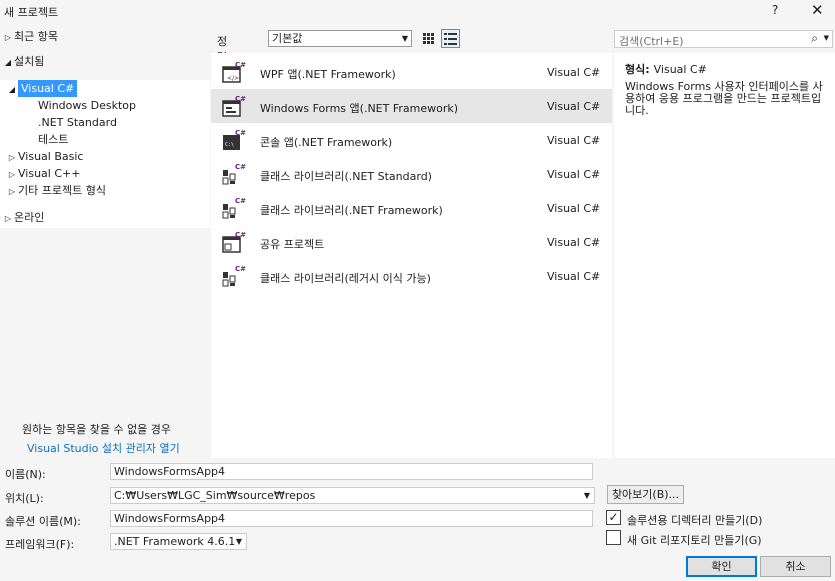  I want to click on template-item: </> C# WPF 앱(.NET Framework) Visual C#, so click(411, 72).